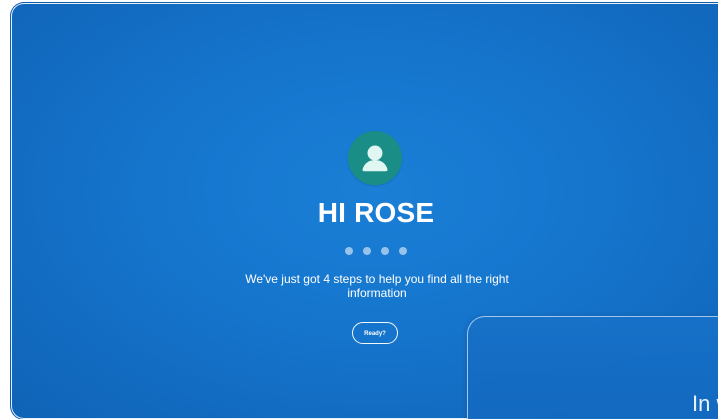 Image resolution: width=718 pixels, height=419 pixels. Describe the element at coordinates (376, 212) in the screenshot. I see `greeting-title: HI ROSE` at that location.